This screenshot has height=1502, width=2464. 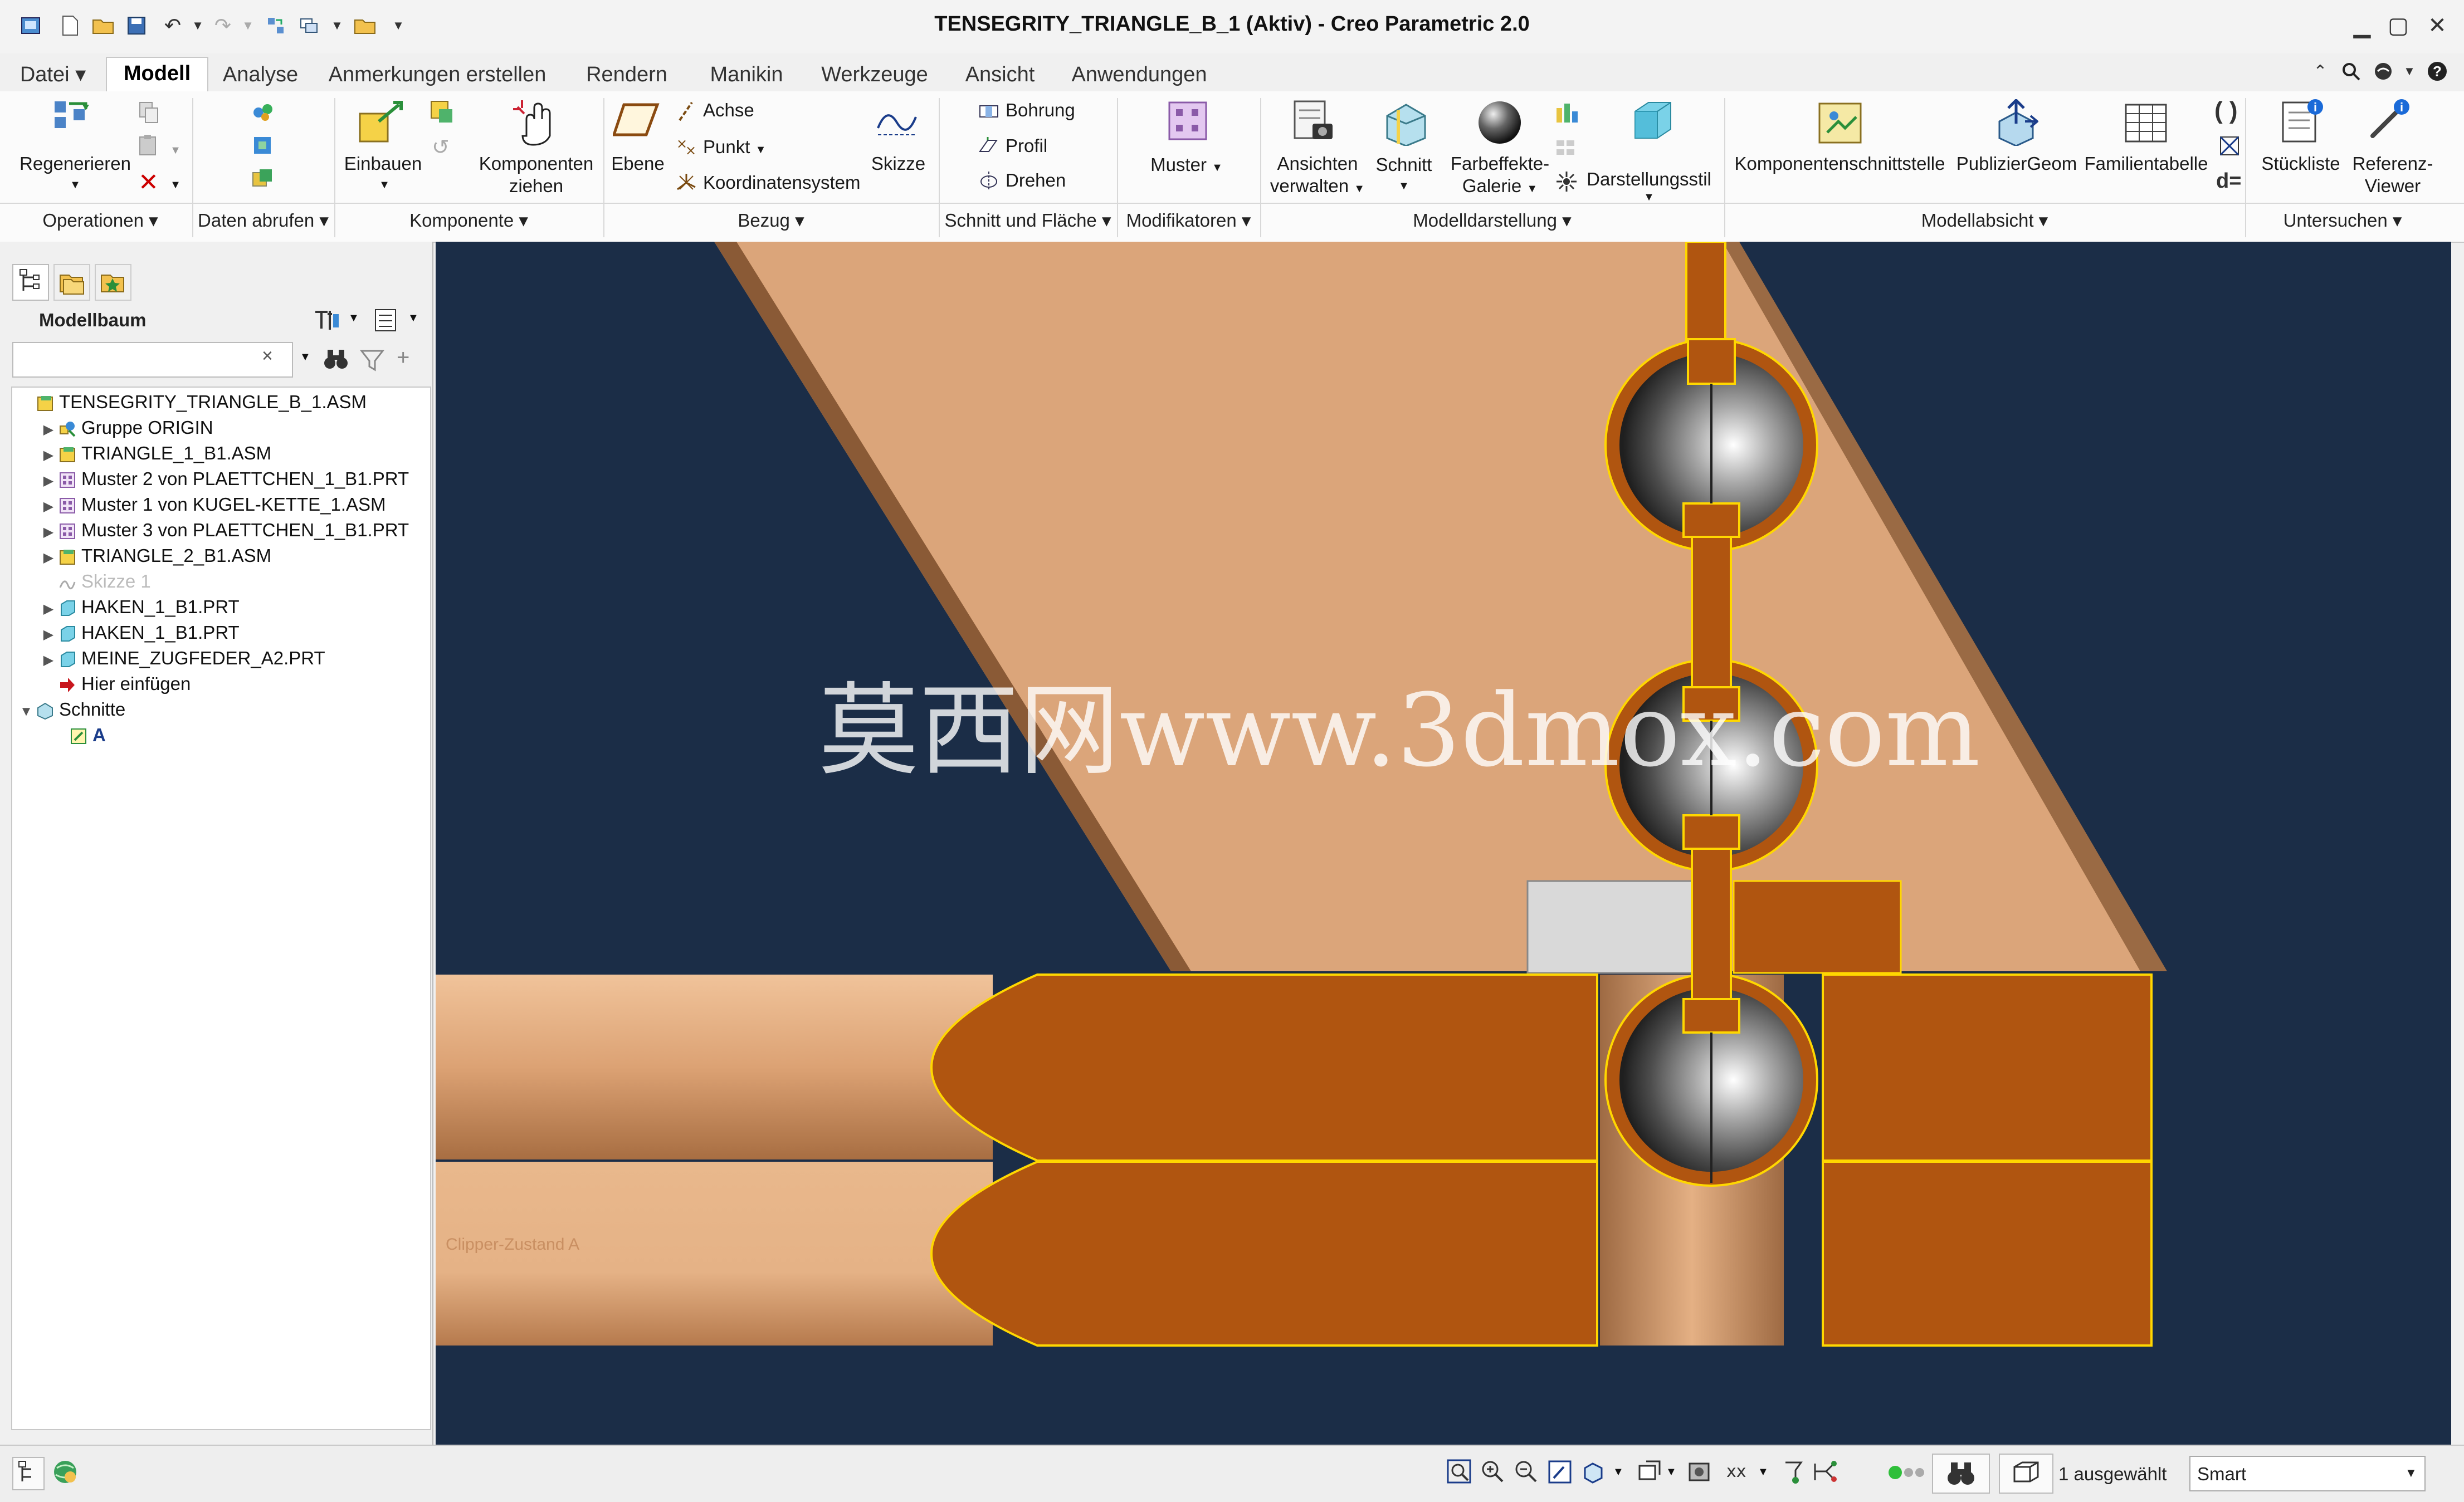 What do you see at coordinates (78, 735) in the screenshot?
I see `tree-item-a: A` at bounding box center [78, 735].